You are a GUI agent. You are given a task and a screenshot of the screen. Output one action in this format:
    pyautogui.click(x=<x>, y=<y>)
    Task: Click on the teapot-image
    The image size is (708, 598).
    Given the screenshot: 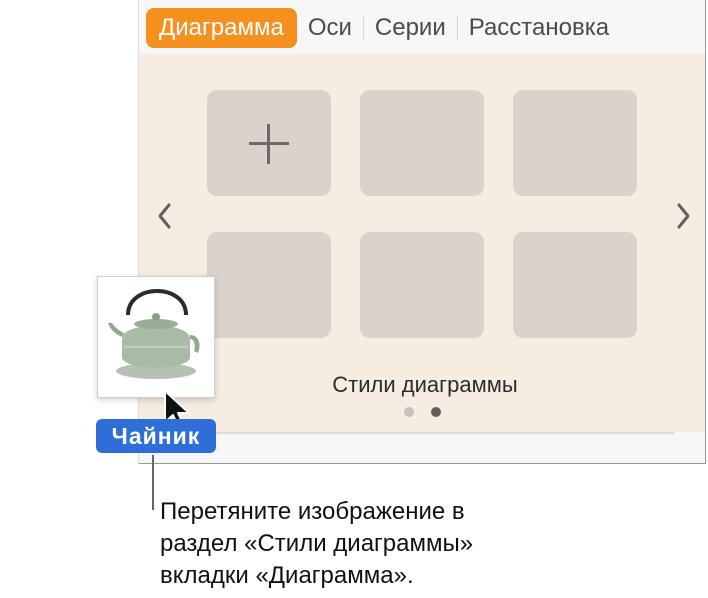 What is the action you would take?
    pyautogui.click(x=156, y=337)
    